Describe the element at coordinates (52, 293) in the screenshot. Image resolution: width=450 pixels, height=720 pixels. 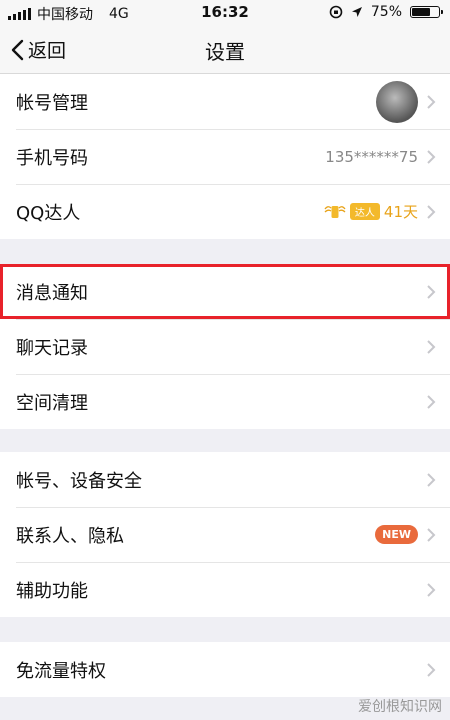
I see `message-notification-label: 消息通知` at that location.